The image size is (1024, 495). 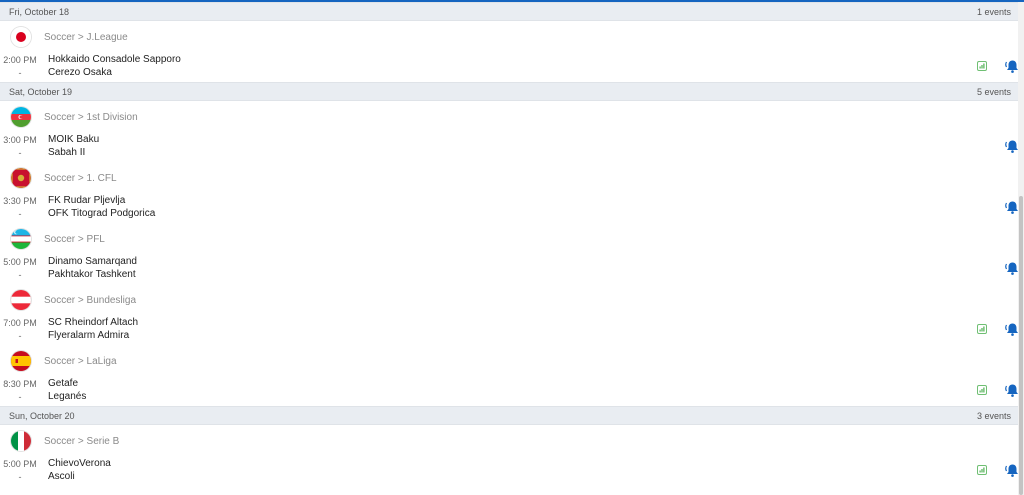 I want to click on away-team: Flyeralarm Admira, so click(x=89, y=335).